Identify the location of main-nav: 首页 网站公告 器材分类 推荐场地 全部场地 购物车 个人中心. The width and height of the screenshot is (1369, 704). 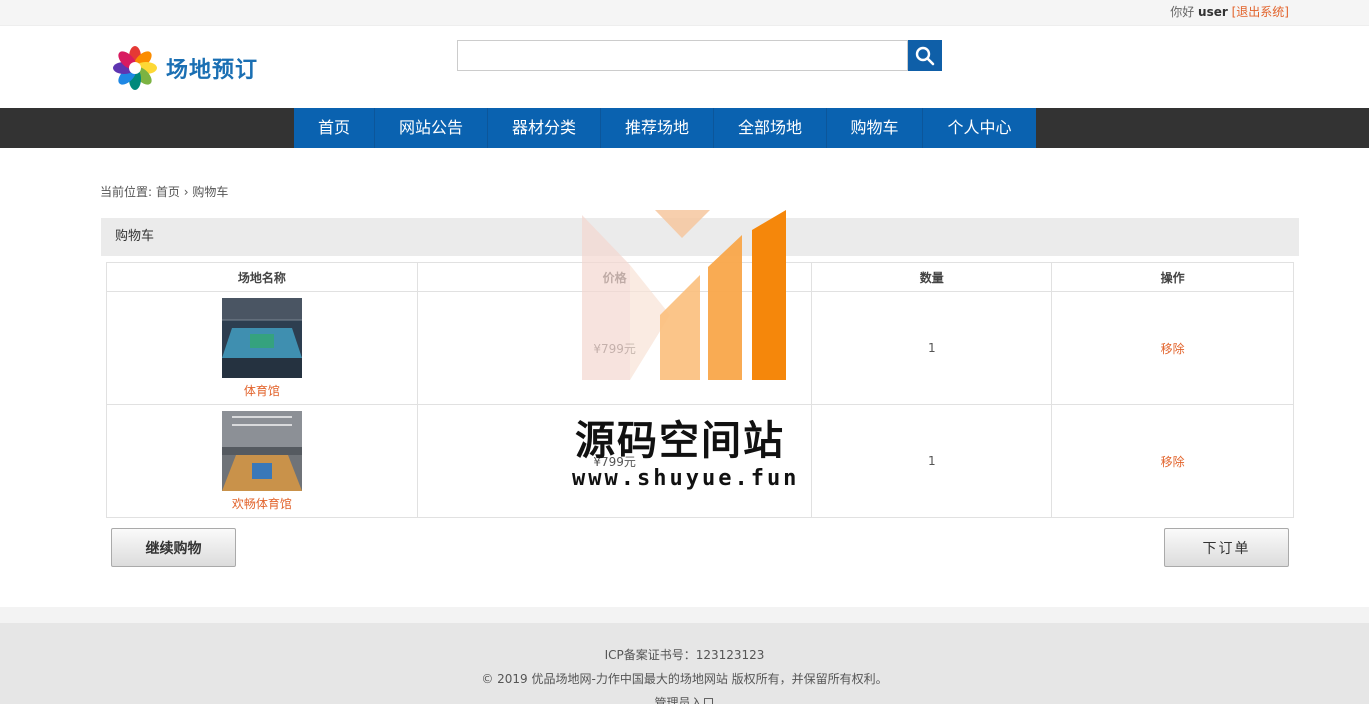
(684, 128).